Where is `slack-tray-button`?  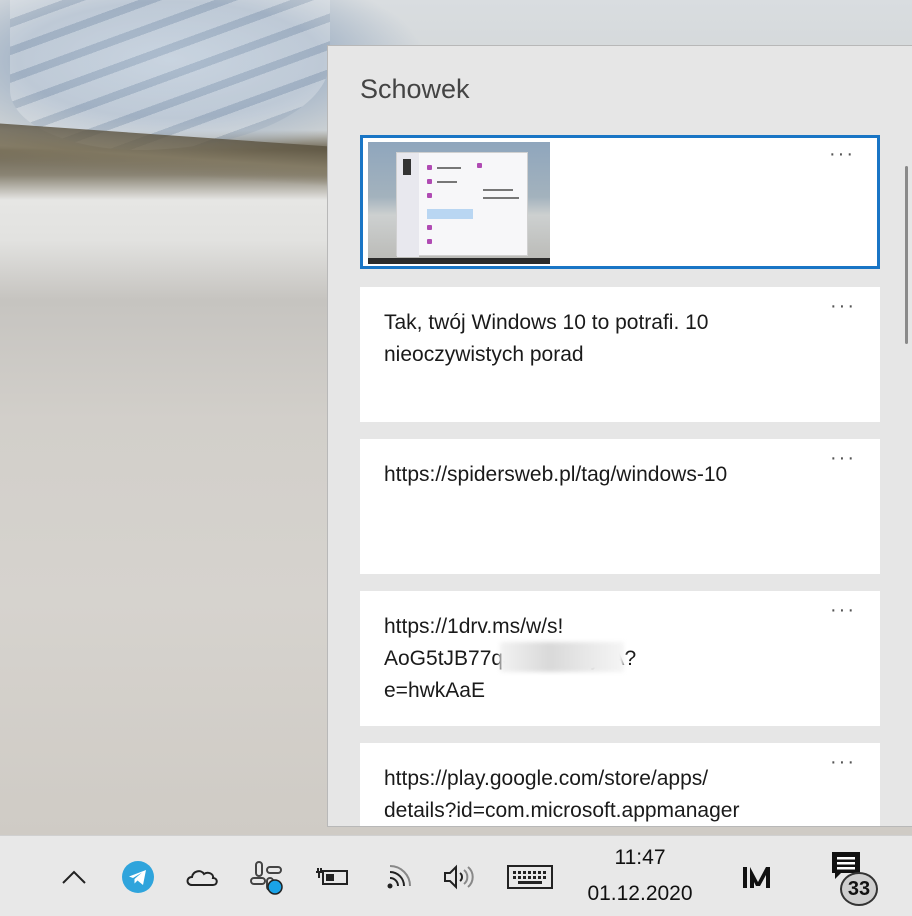
slack-tray-button is located at coordinates (266, 876).